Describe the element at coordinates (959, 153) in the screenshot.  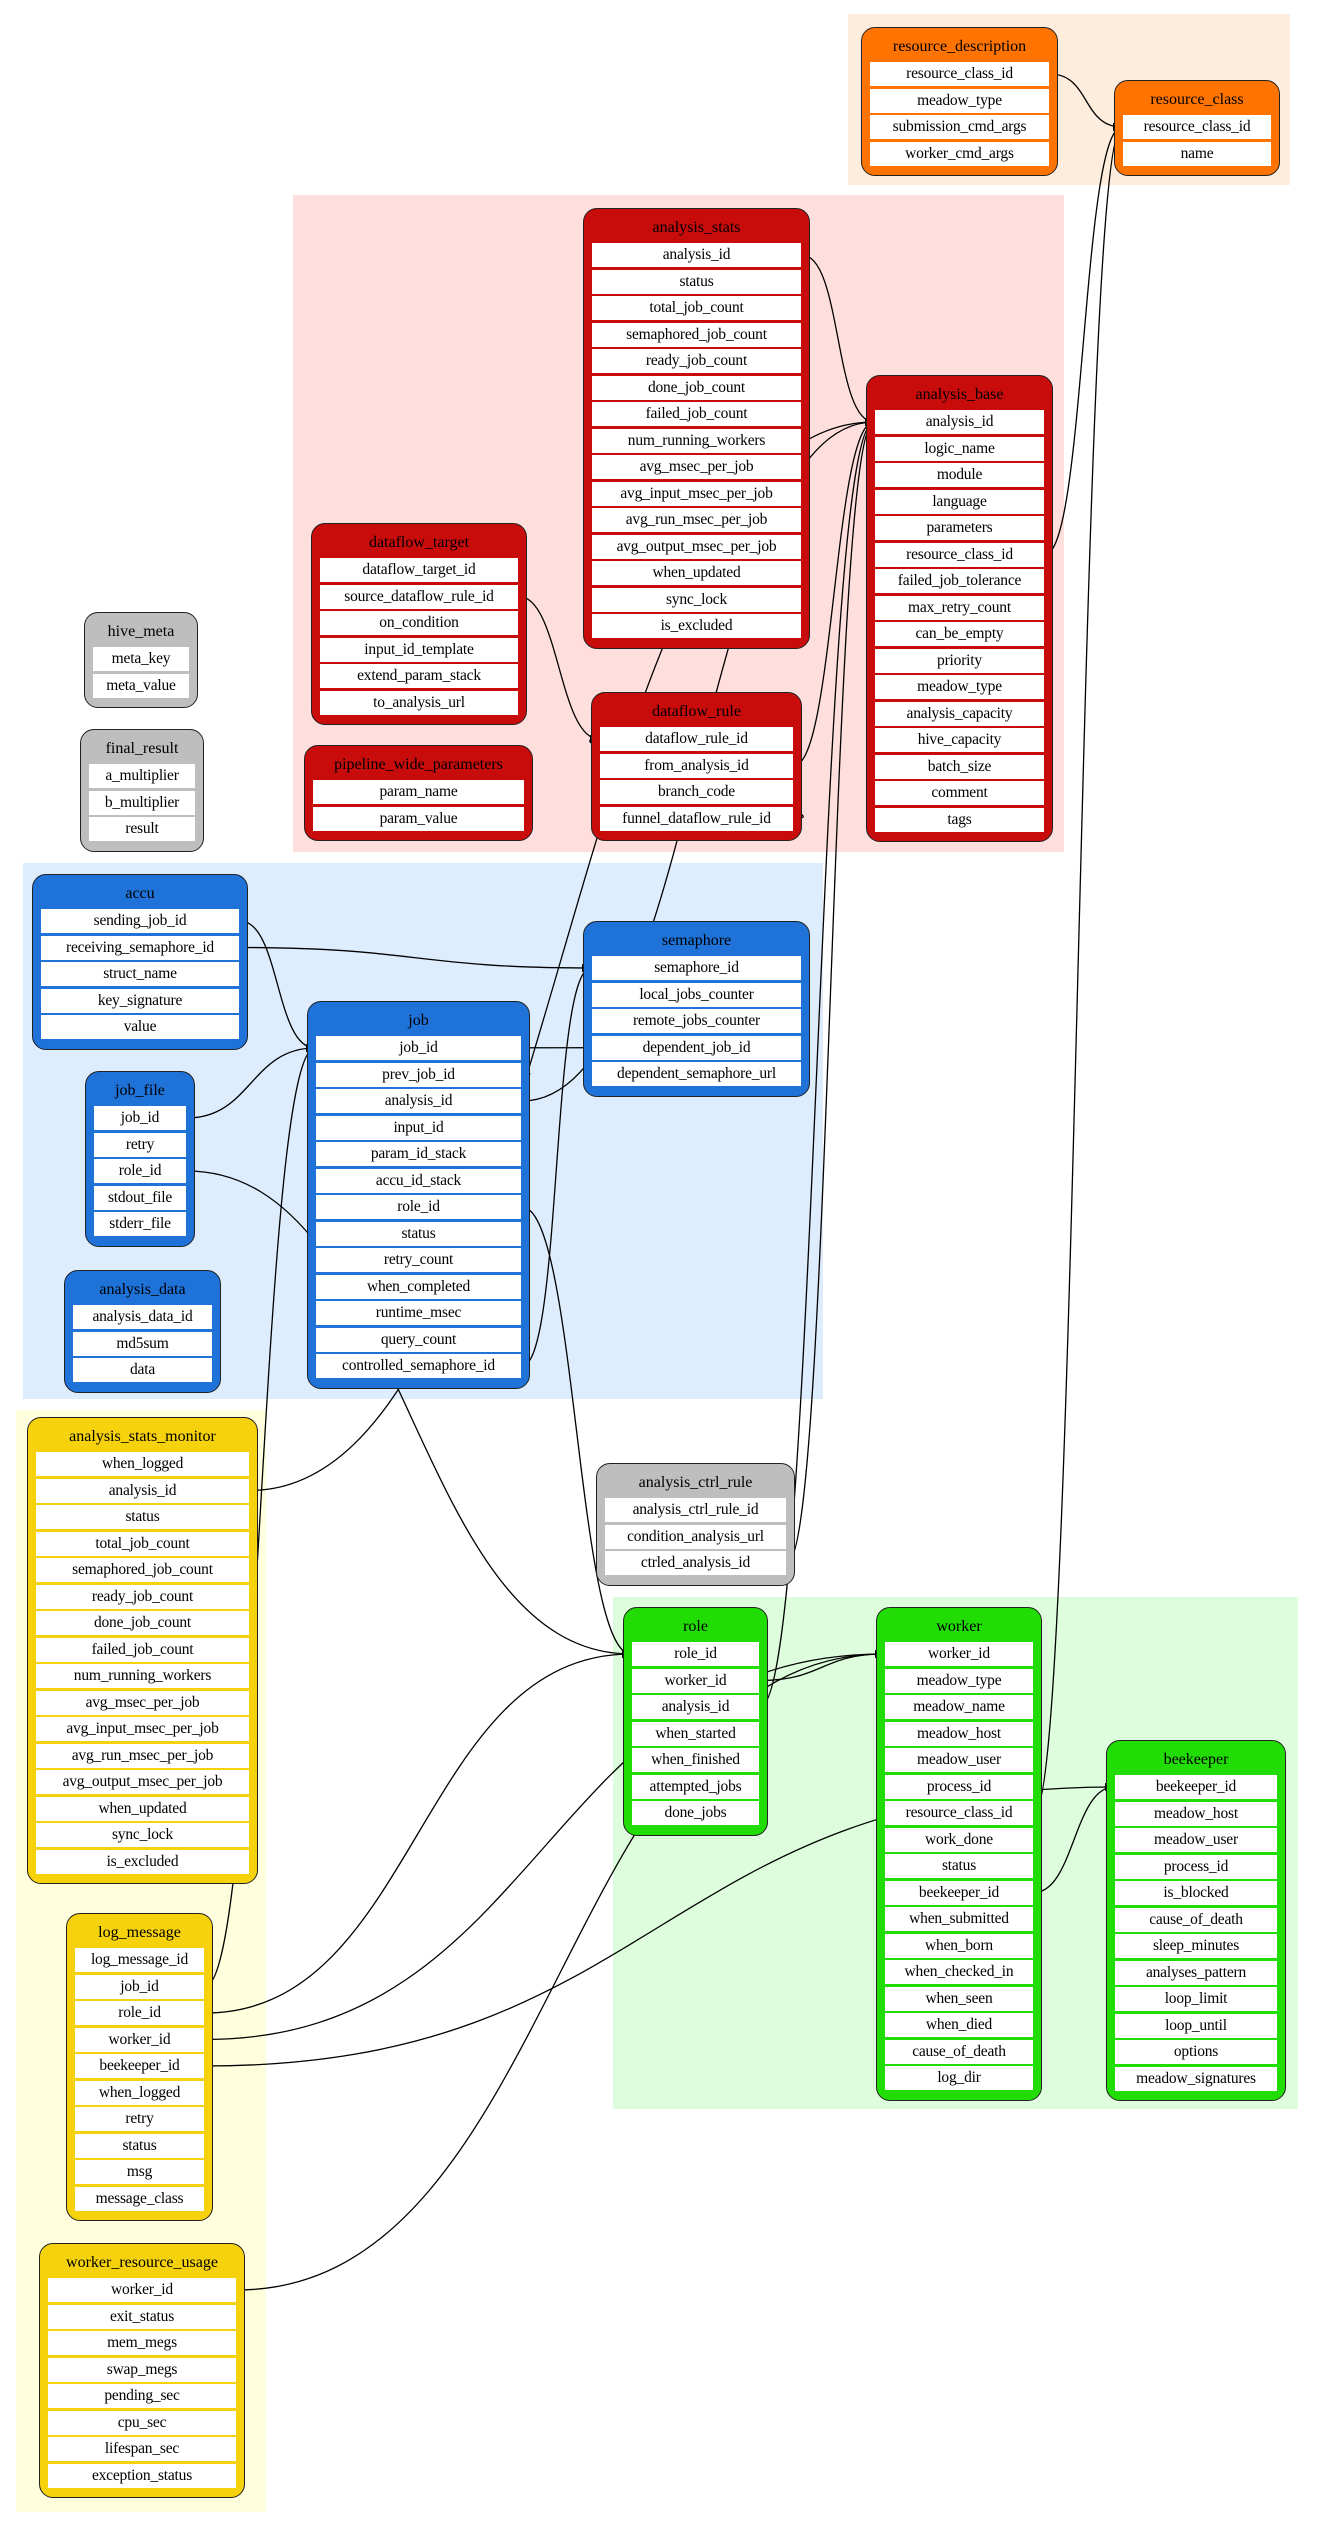
I see `column-field: worker_cmd_args` at that location.